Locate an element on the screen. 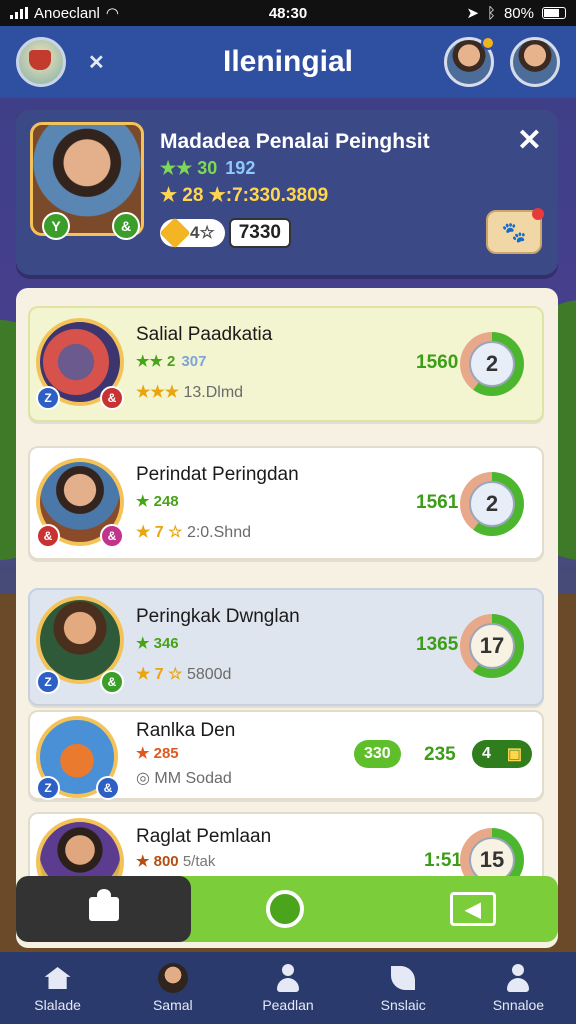 The image size is (576, 1024). bluetooth-icon: ᛒ is located at coordinates (491, 13).